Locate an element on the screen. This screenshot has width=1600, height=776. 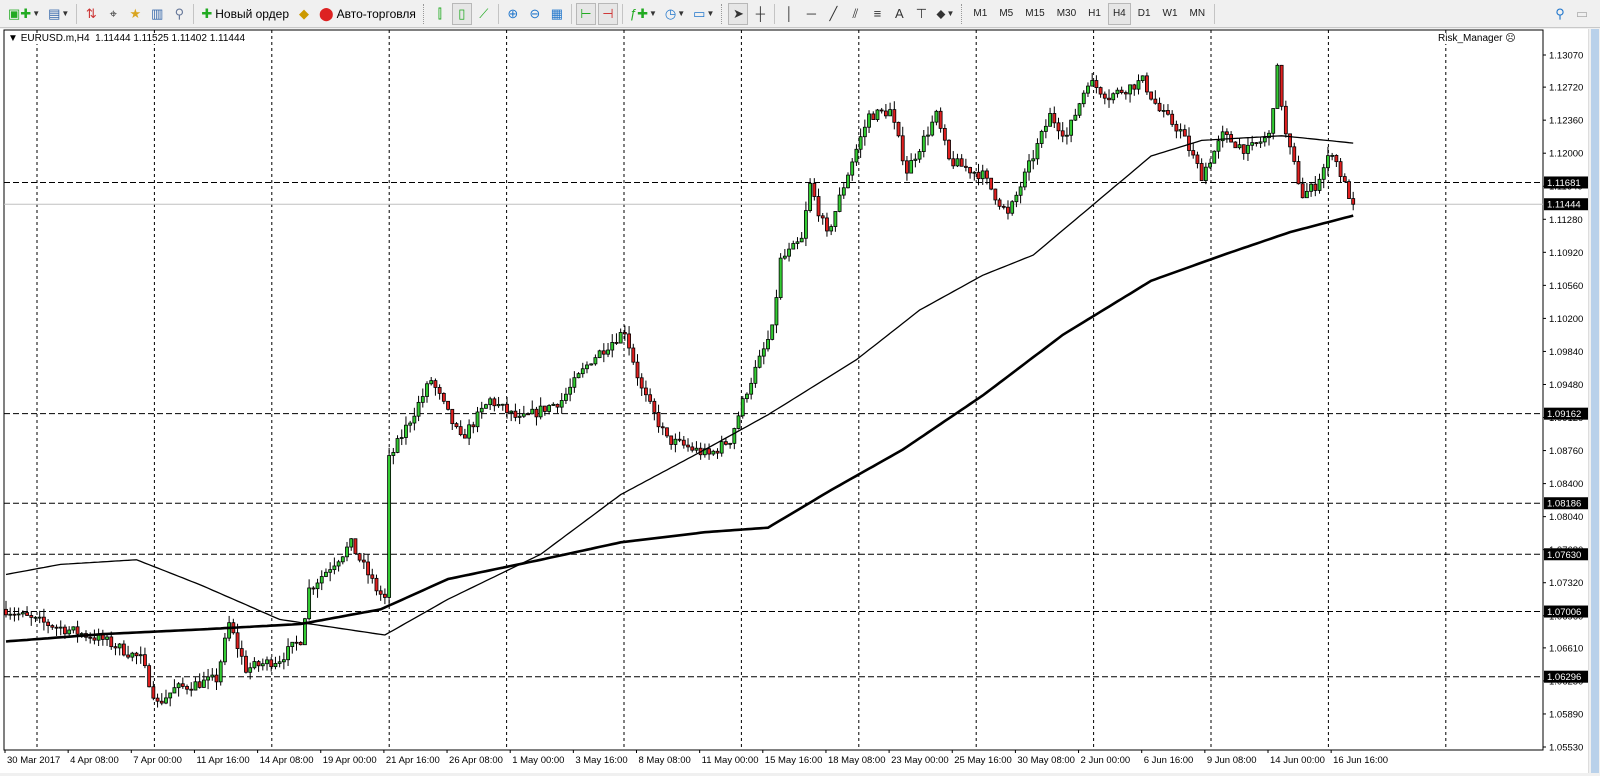
zoom-in-button: ⊕ is located at coordinates (513, 14).